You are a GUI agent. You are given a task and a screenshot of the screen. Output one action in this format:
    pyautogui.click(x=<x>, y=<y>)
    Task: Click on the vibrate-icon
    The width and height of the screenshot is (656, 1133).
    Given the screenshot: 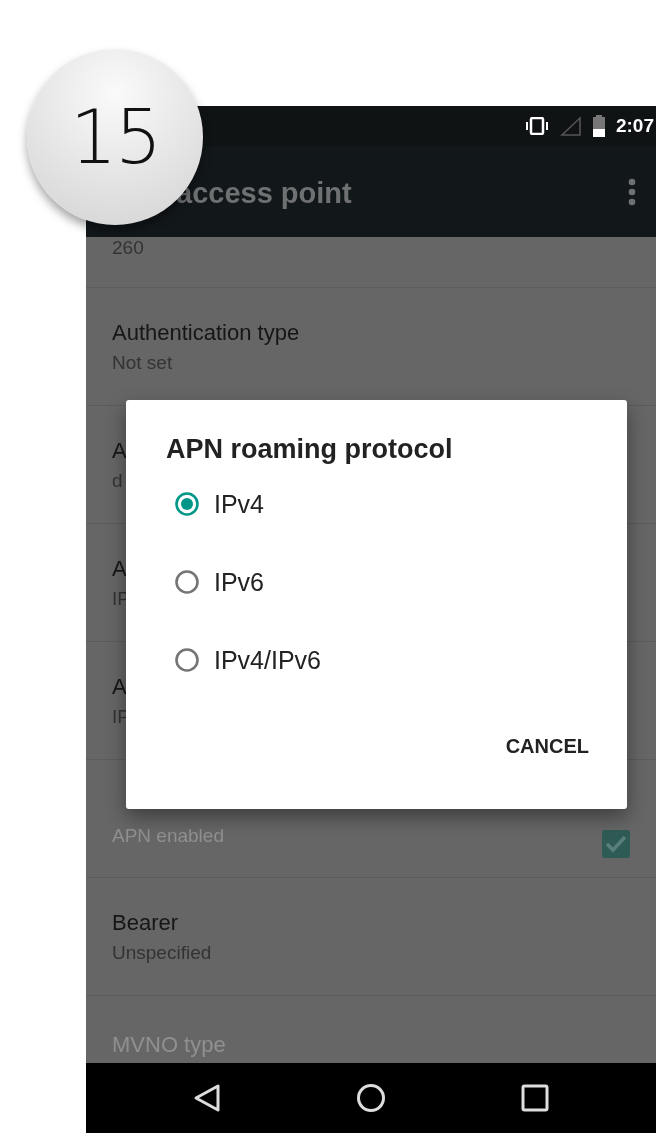 What is the action you would take?
    pyautogui.click(x=536, y=126)
    